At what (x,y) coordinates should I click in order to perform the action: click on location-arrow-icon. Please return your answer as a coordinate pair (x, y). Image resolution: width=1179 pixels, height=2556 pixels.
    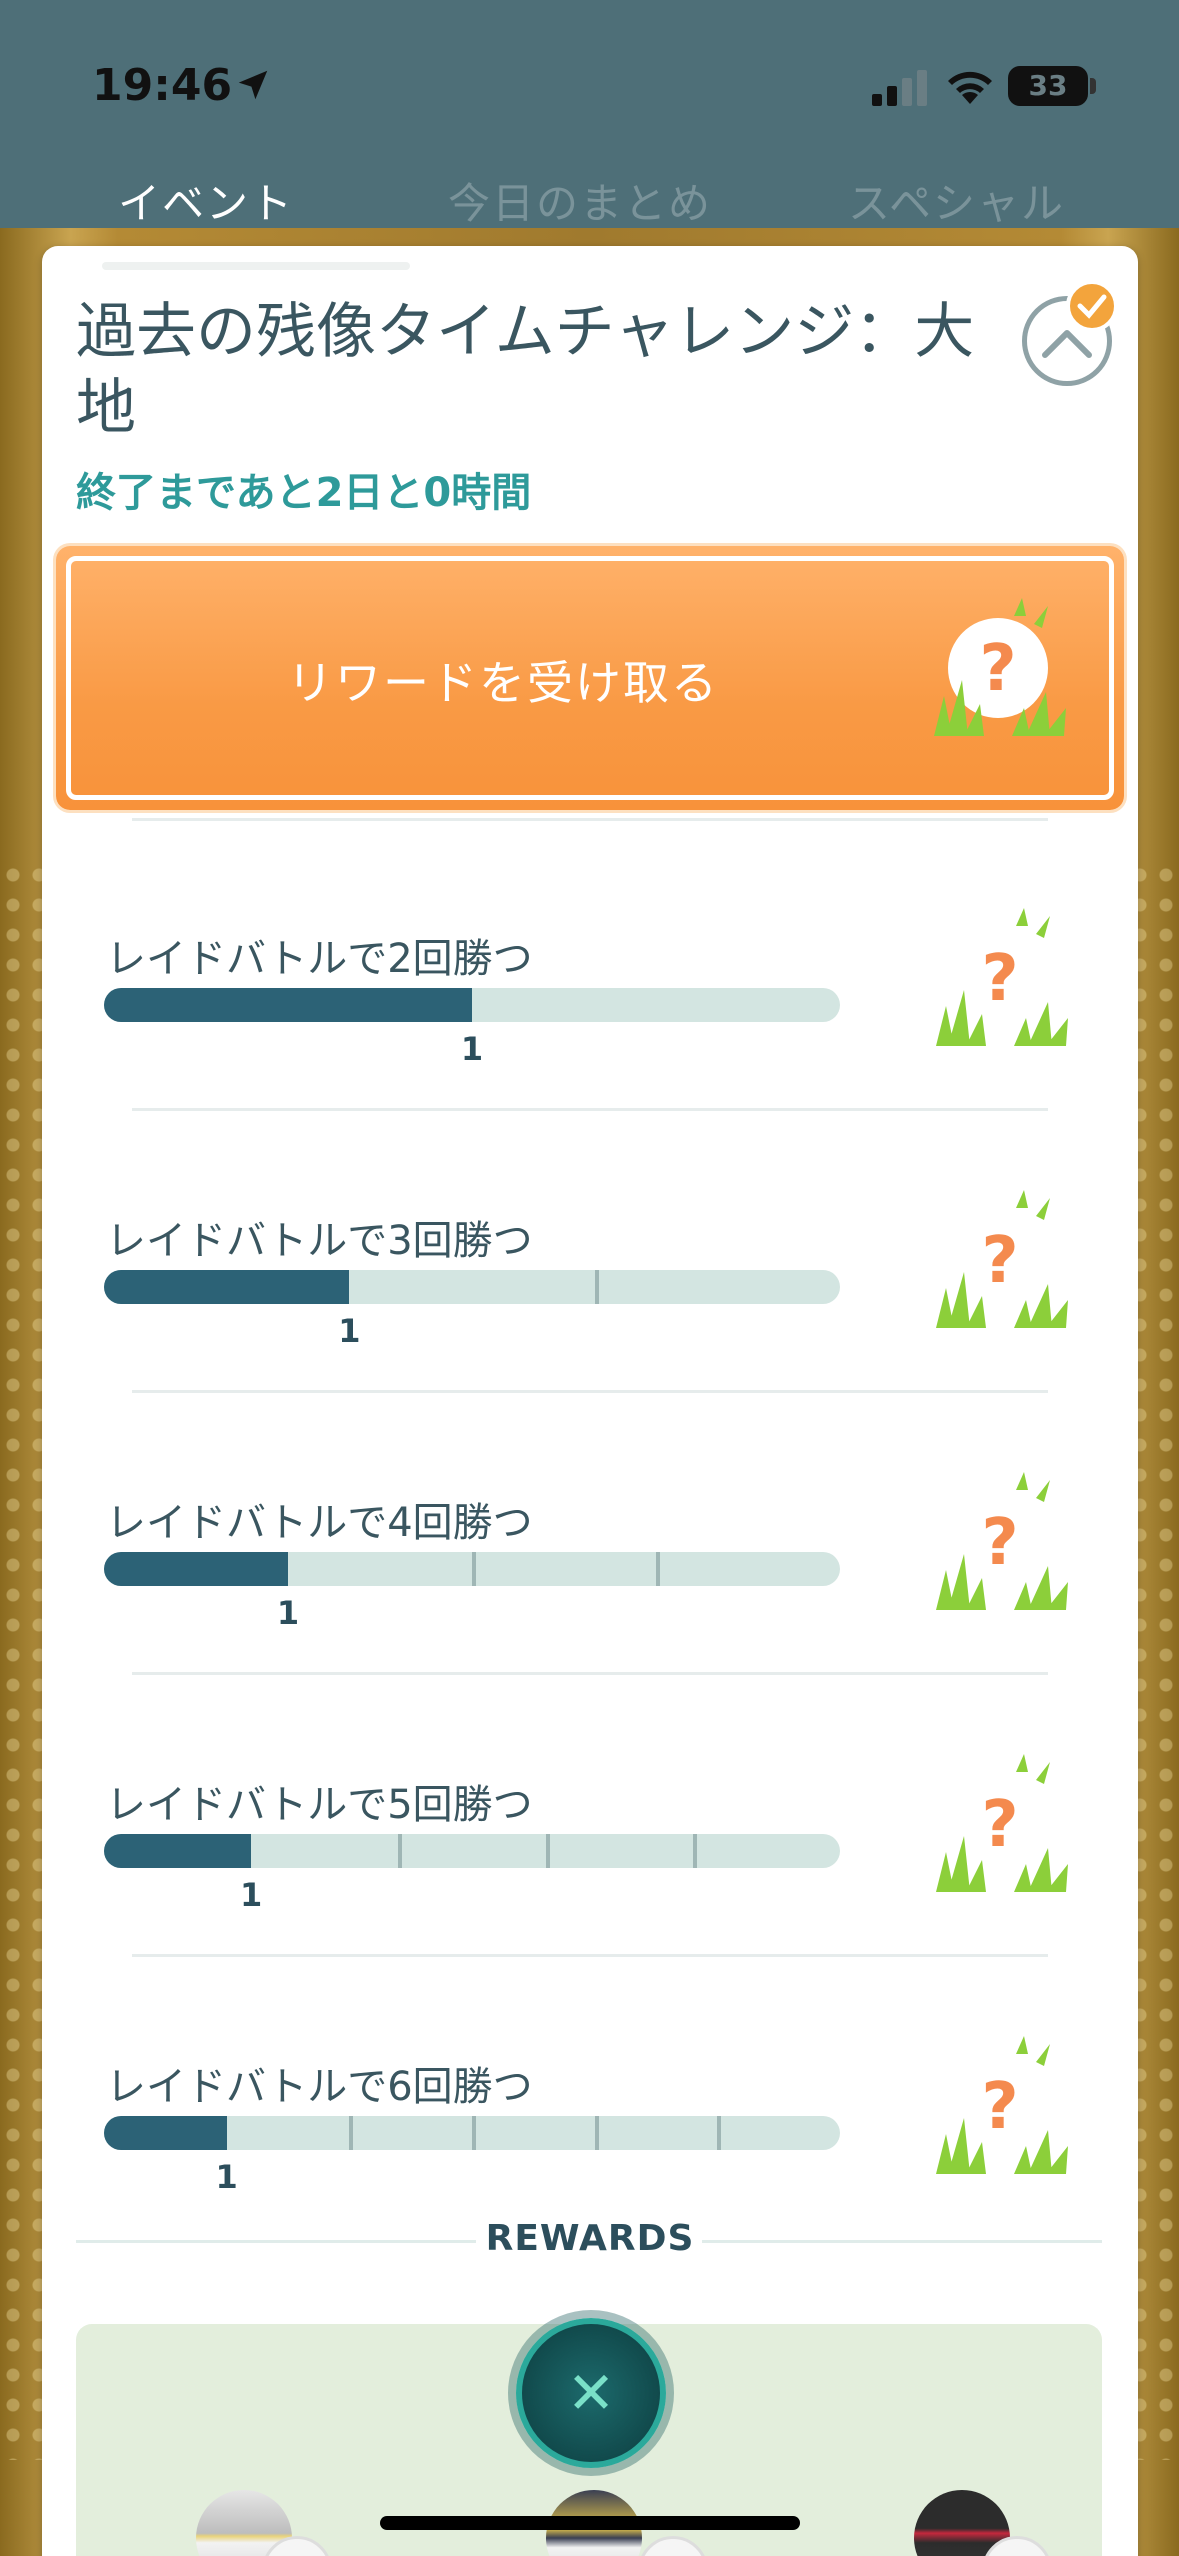
    Looking at the image, I should click on (253, 85).